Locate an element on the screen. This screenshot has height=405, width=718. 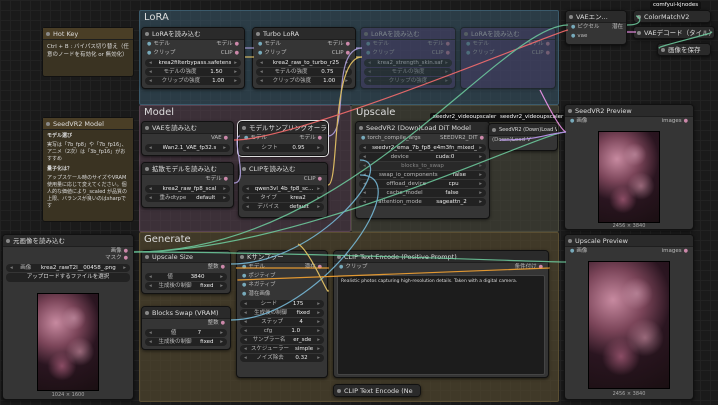
clip-text-encode-negative-node: CLIP Text Encode (Ne is located at coordinates (377, 390).